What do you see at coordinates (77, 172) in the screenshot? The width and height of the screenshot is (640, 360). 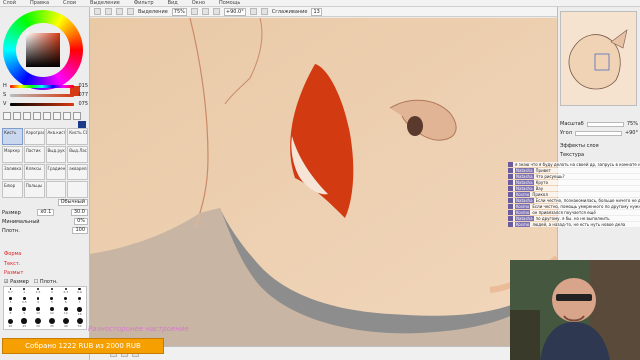 I see `tool-button: акварель` at bounding box center [77, 172].